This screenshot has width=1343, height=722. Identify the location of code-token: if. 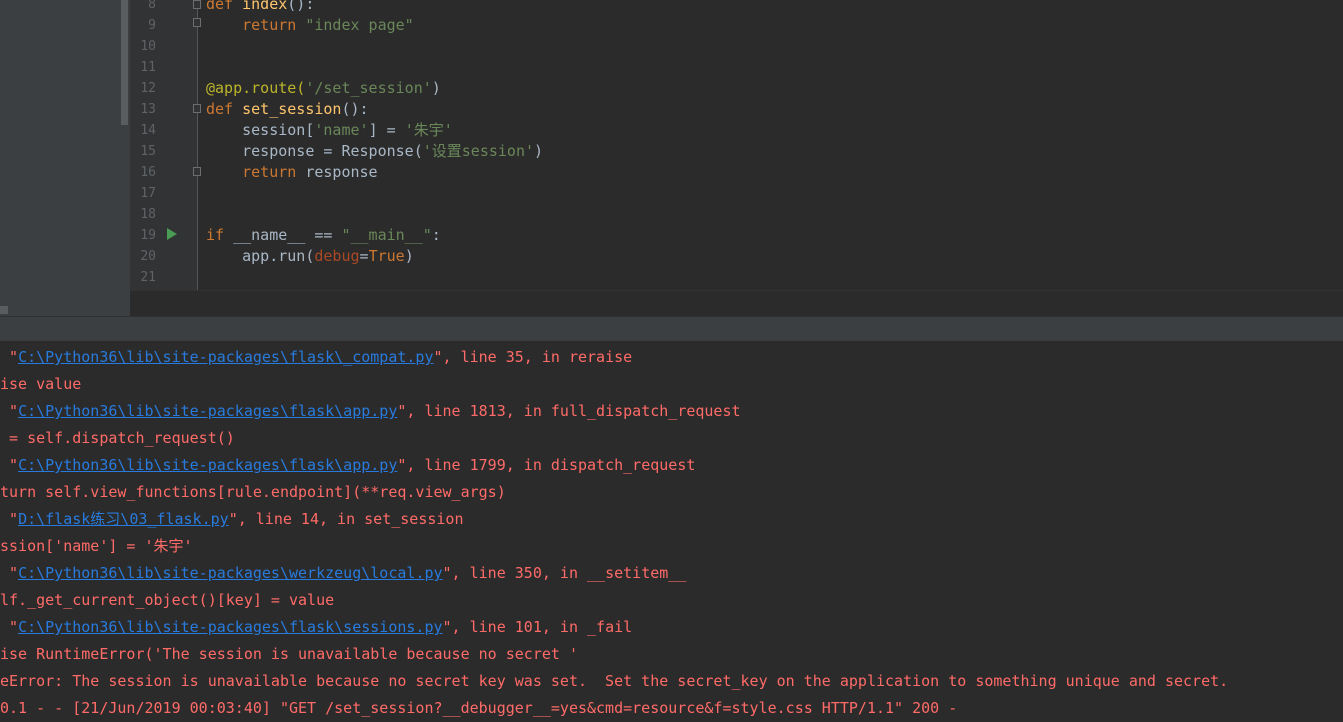
(220, 235).